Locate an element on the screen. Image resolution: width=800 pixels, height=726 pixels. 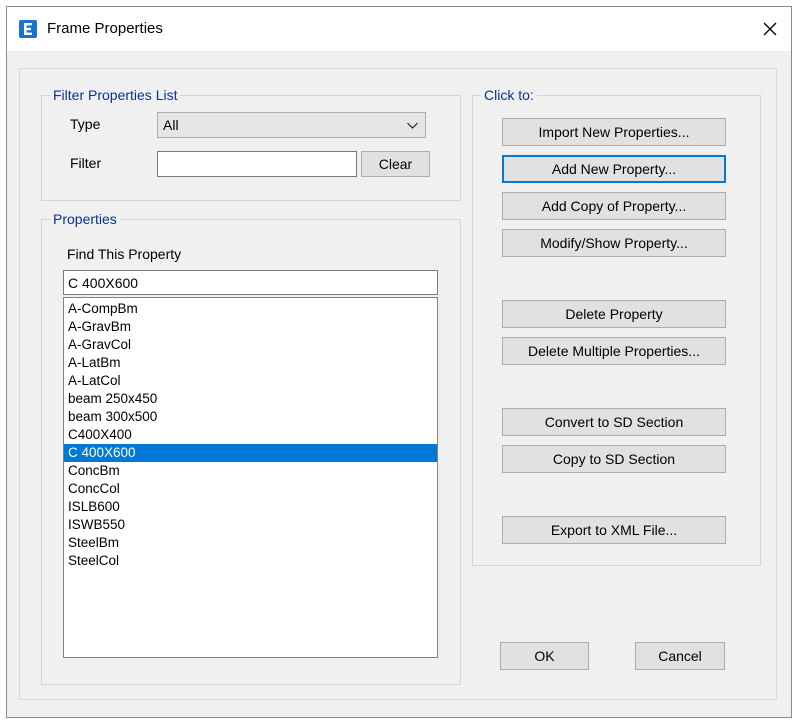
list-item: ISLB600 is located at coordinates (250, 507).